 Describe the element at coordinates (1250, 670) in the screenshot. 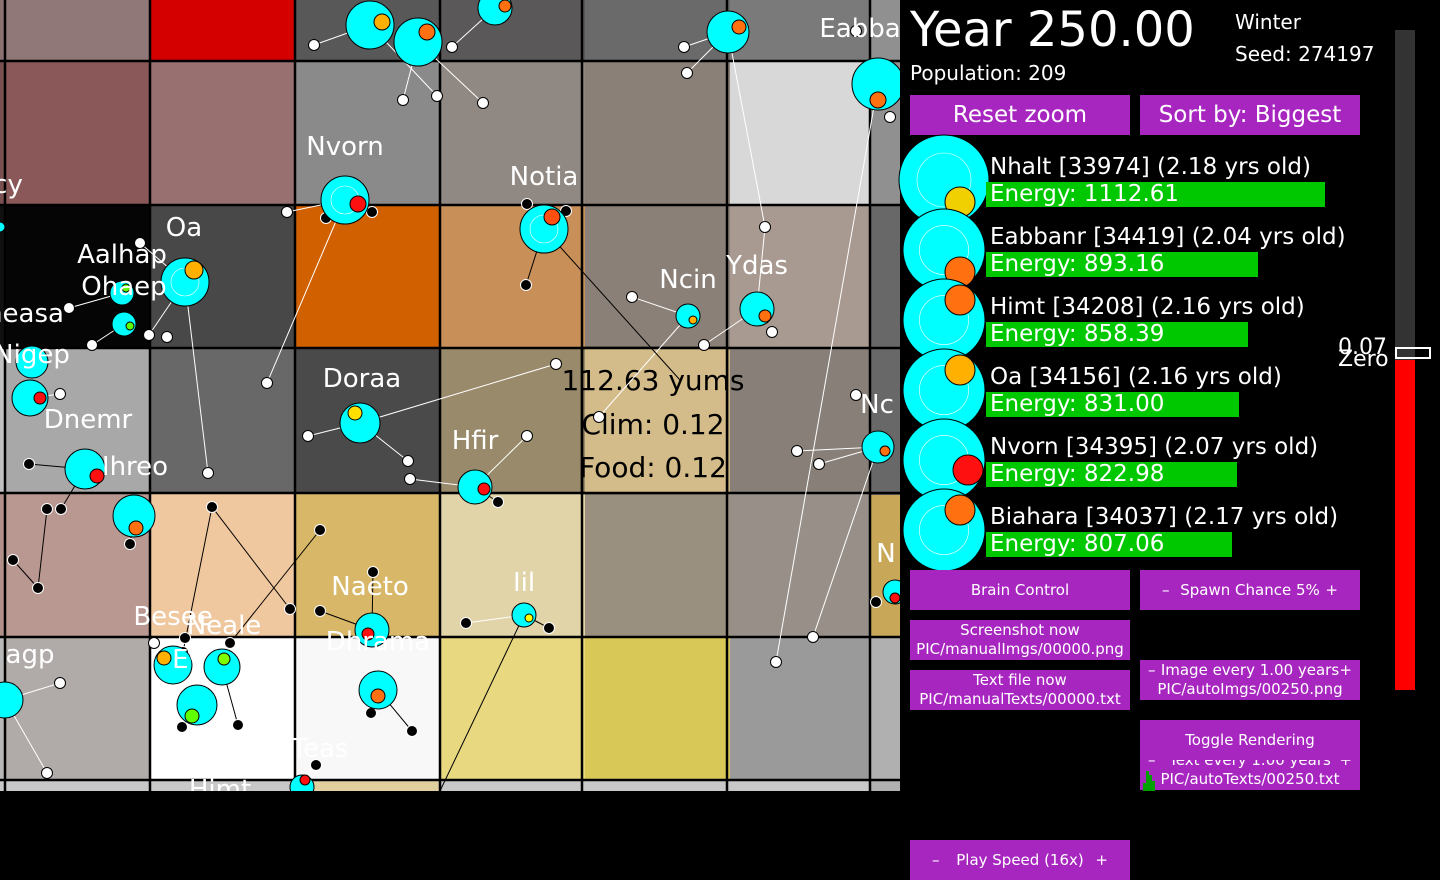

I see `image-every-label: Image every 1.00 years` at that location.